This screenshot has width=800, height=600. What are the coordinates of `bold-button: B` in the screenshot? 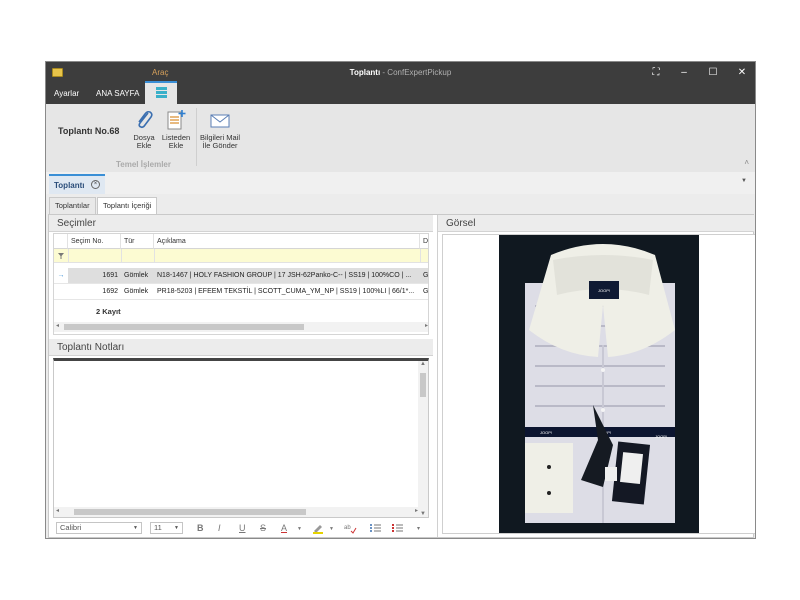 It's located at (200, 528).